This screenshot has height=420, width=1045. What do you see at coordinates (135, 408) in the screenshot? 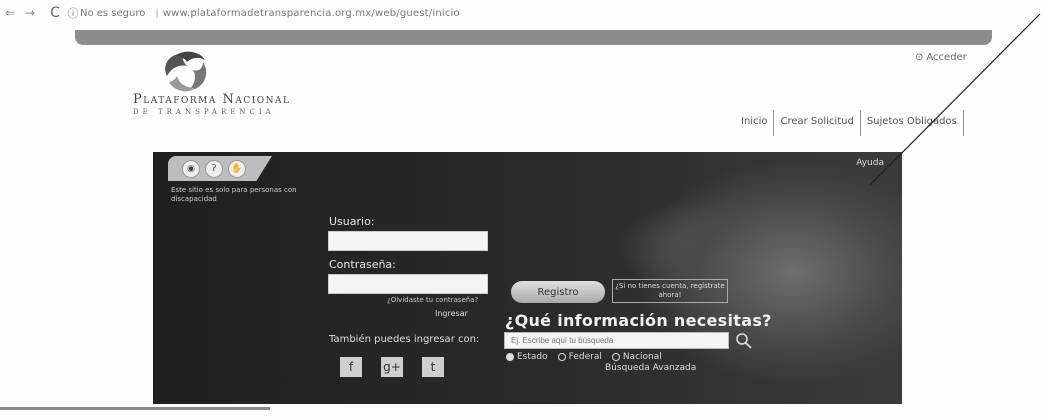
I see `bottom-strip` at bounding box center [135, 408].